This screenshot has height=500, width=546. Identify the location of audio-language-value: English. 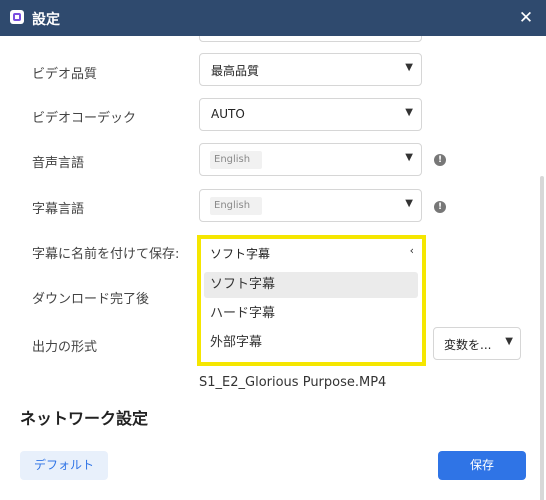
(236, 160).